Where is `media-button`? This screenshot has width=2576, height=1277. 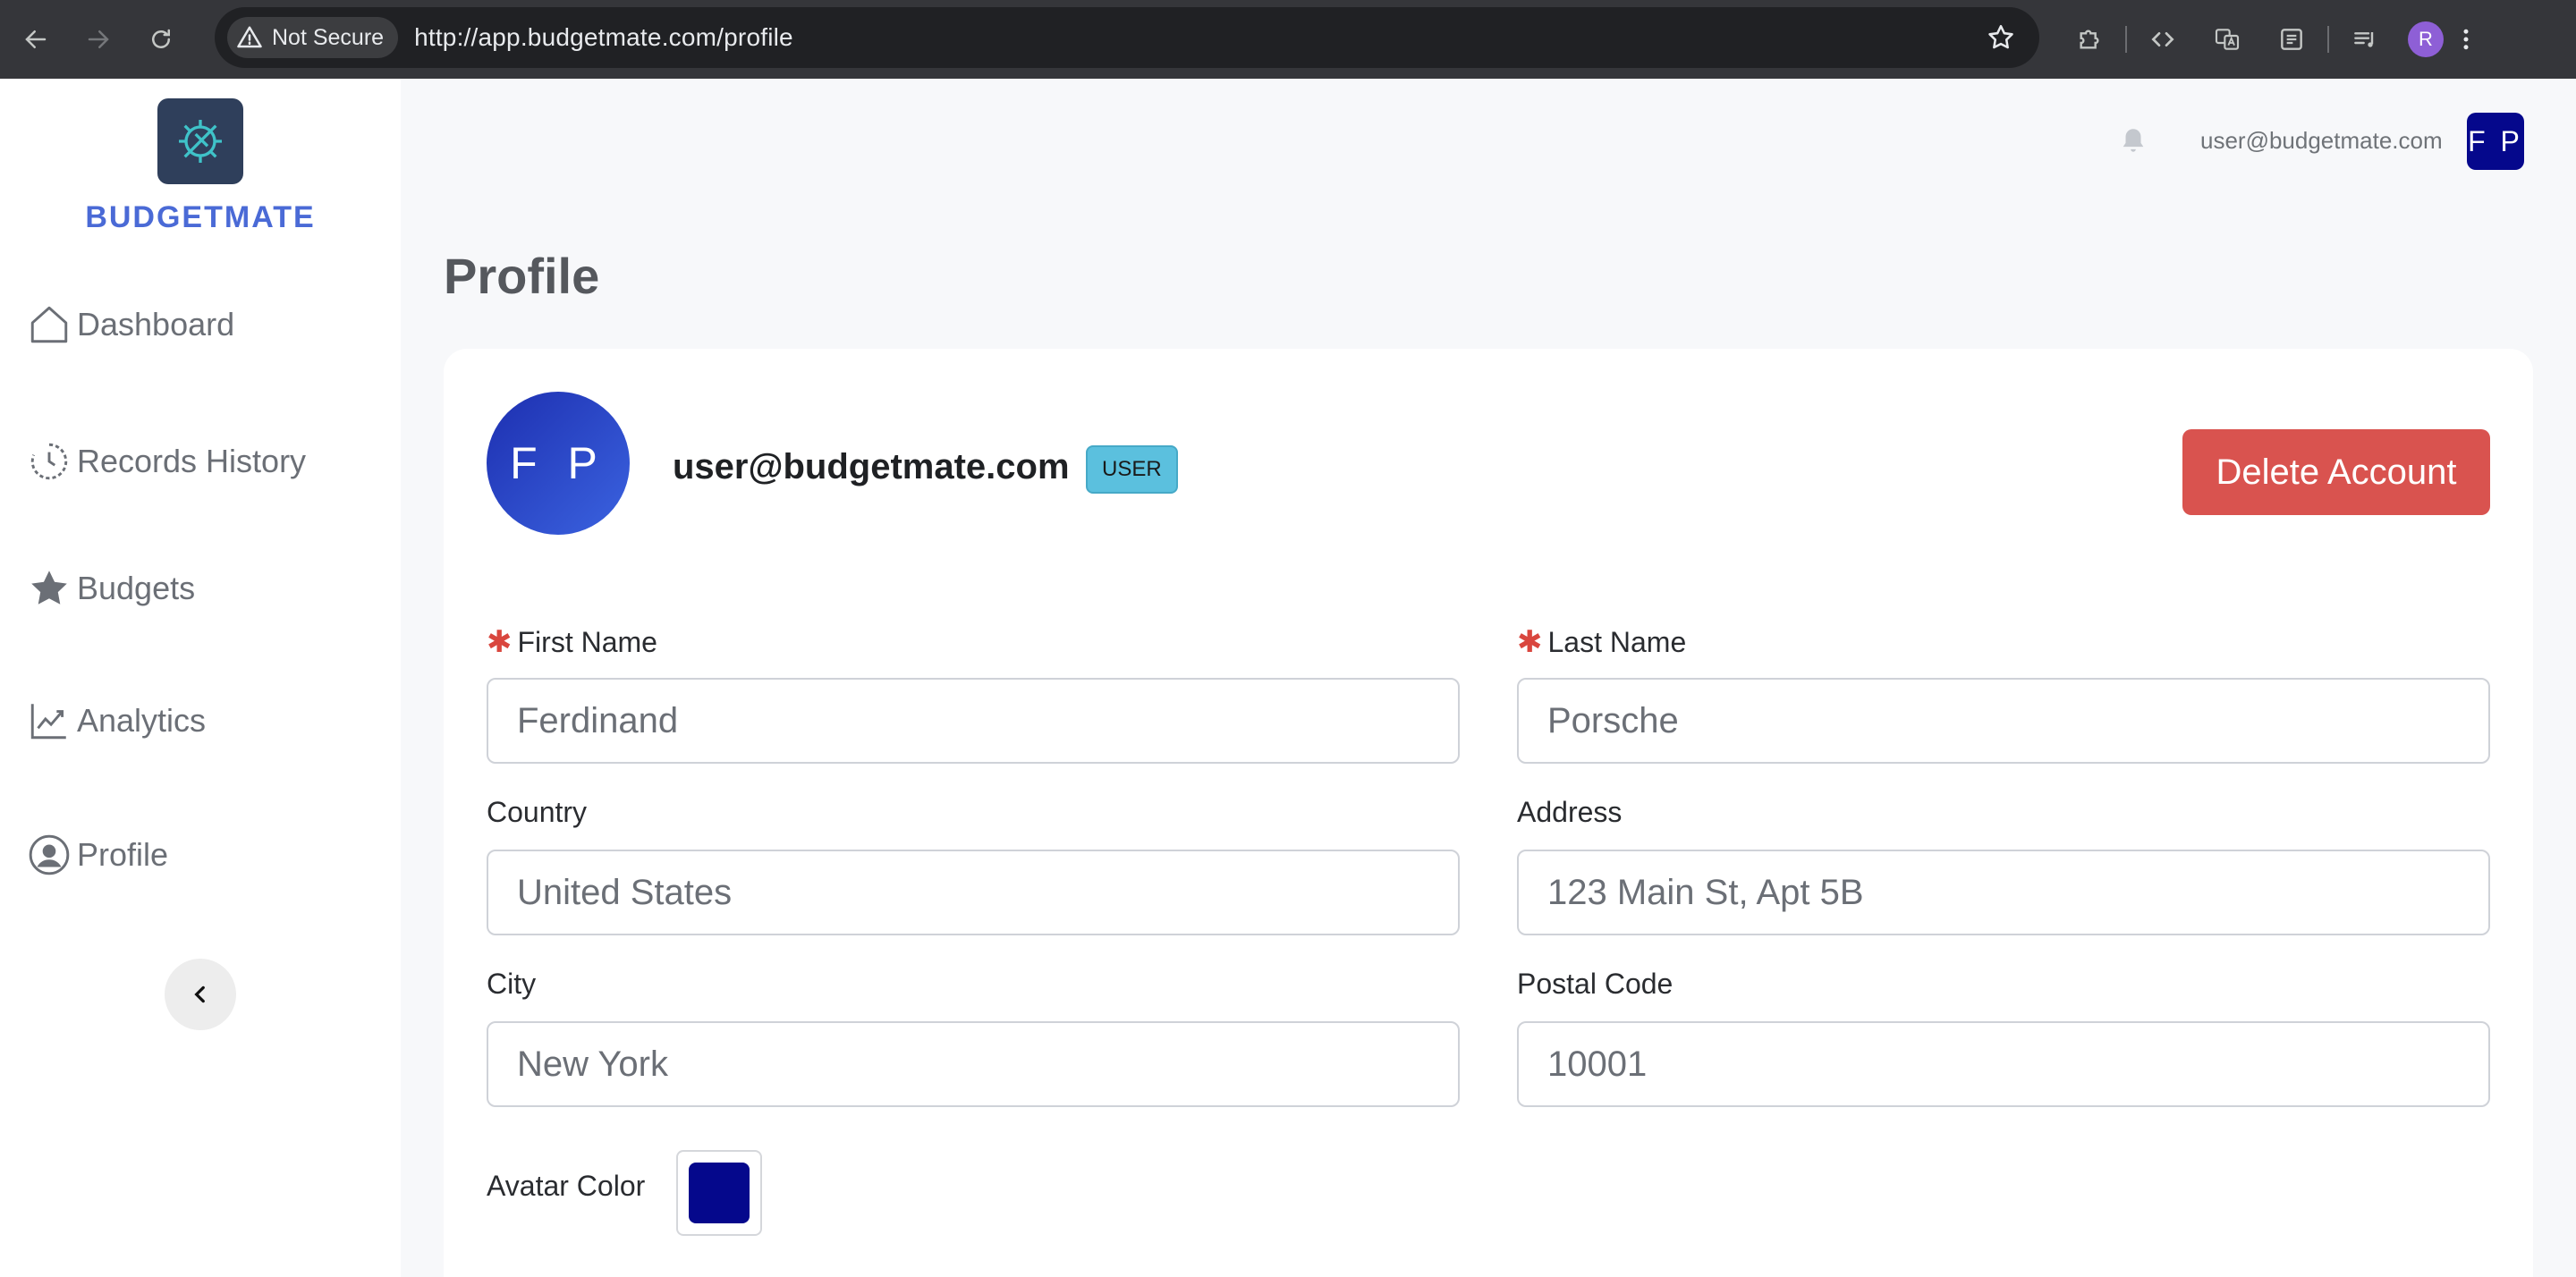 media-button is located at coordinates (2365, 39).